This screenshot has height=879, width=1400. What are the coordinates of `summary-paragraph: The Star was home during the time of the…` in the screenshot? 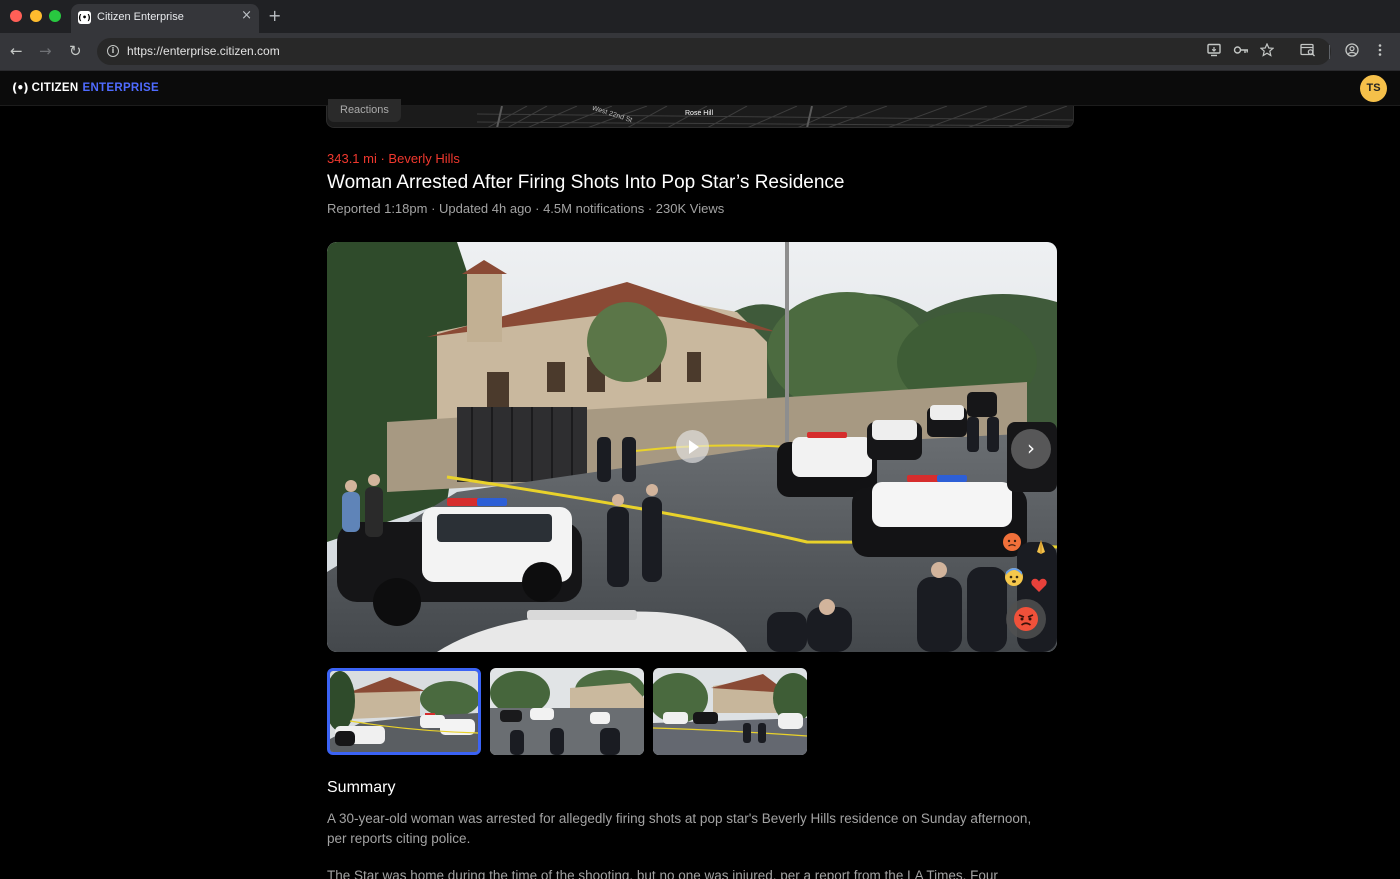 It's located at (662, 873).